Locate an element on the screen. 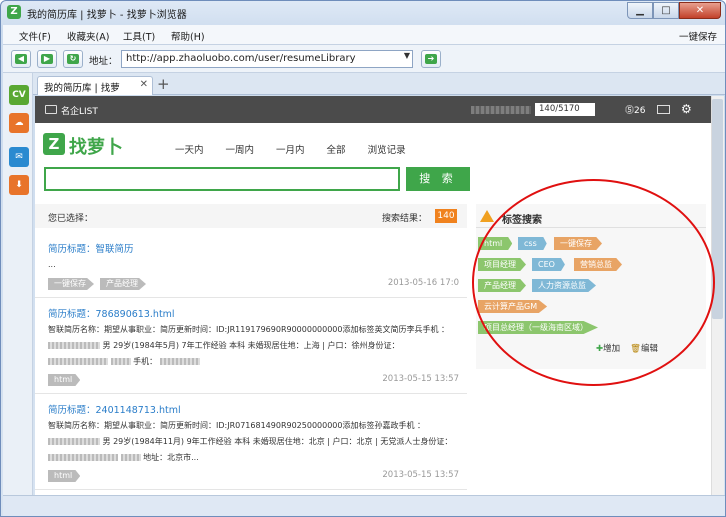 The width and height of the screenshot is (726, 517). quota-display: 140/5170 is located at coordinates (565, 109).